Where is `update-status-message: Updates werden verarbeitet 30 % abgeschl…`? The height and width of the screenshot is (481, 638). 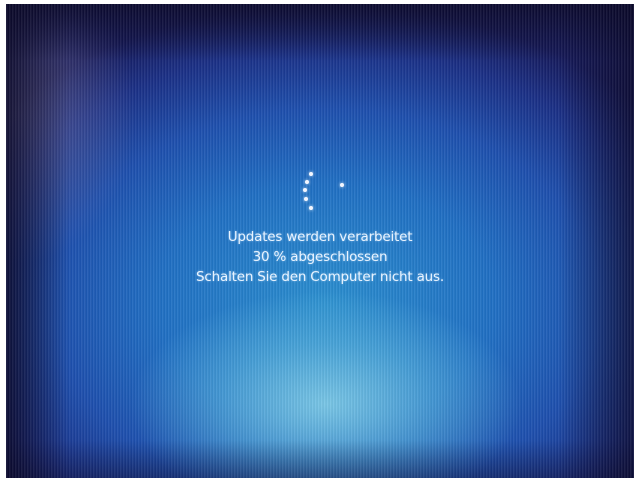 update-status-message: Updates werden verarbeitet 30 % abgeschl… is located at coordinates (320, 257).